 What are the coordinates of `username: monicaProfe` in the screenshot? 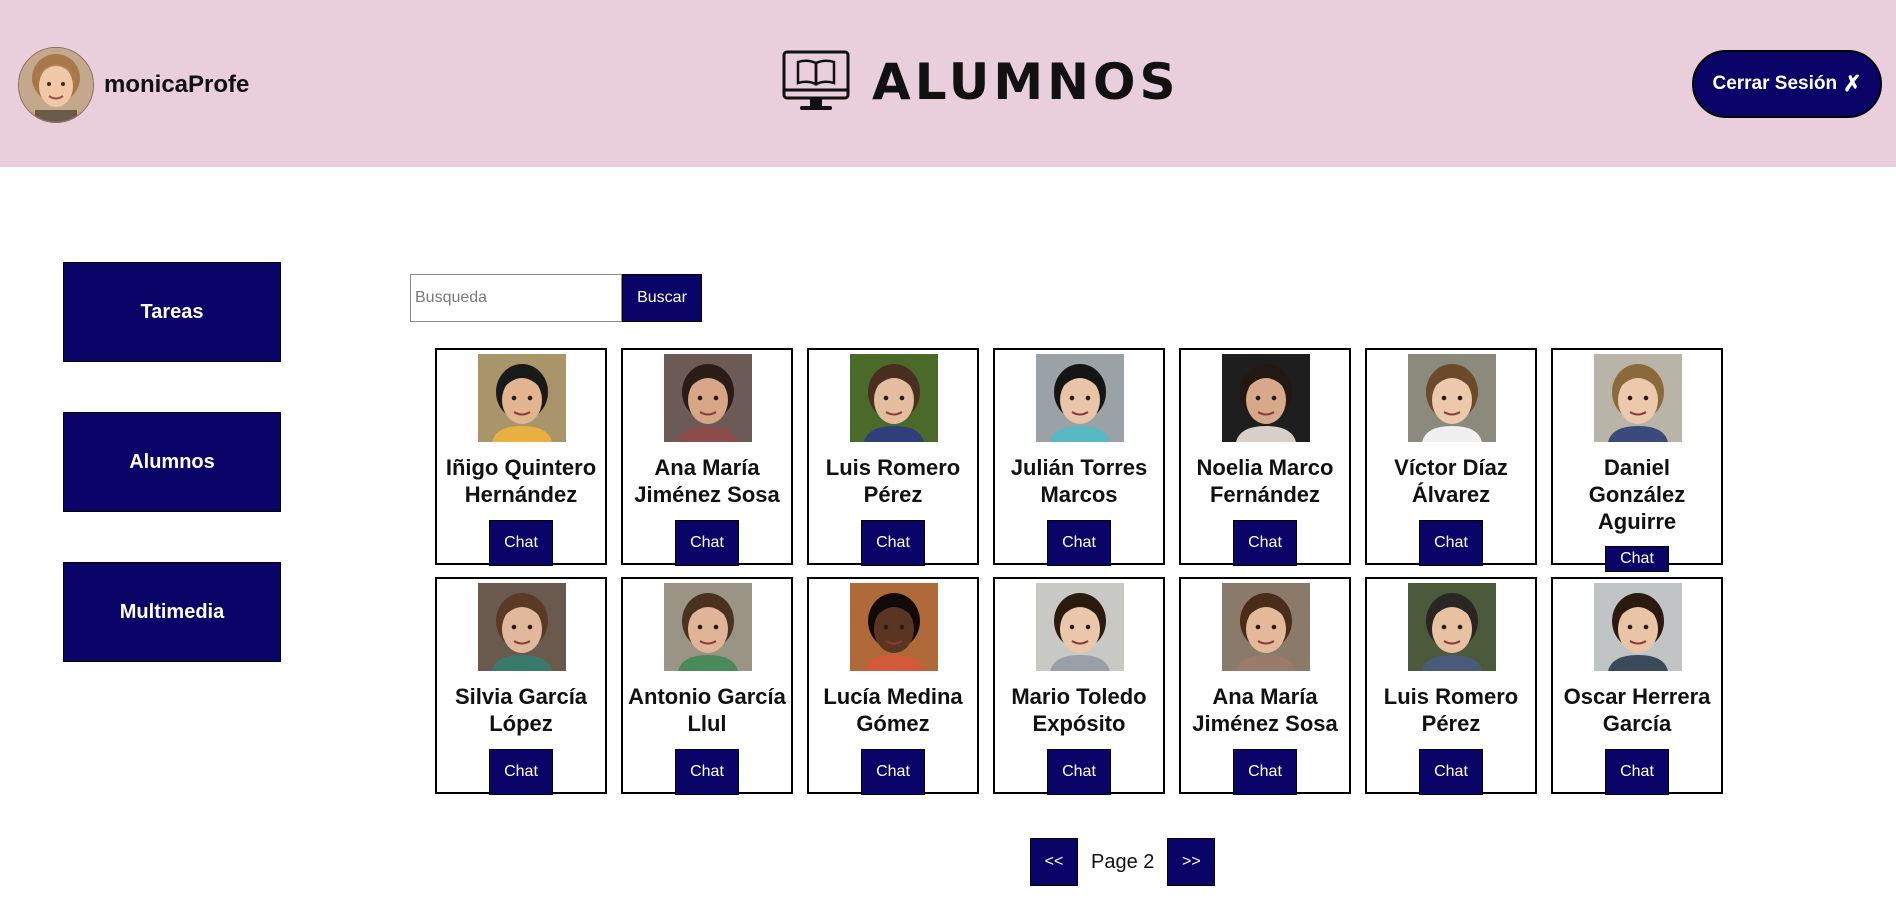 It's located at (177, 84).